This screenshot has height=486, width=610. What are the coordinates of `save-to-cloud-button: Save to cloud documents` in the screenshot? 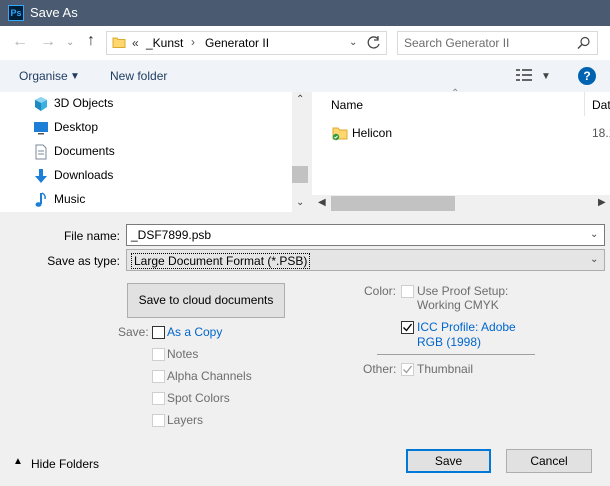 It's located at (206, 300).